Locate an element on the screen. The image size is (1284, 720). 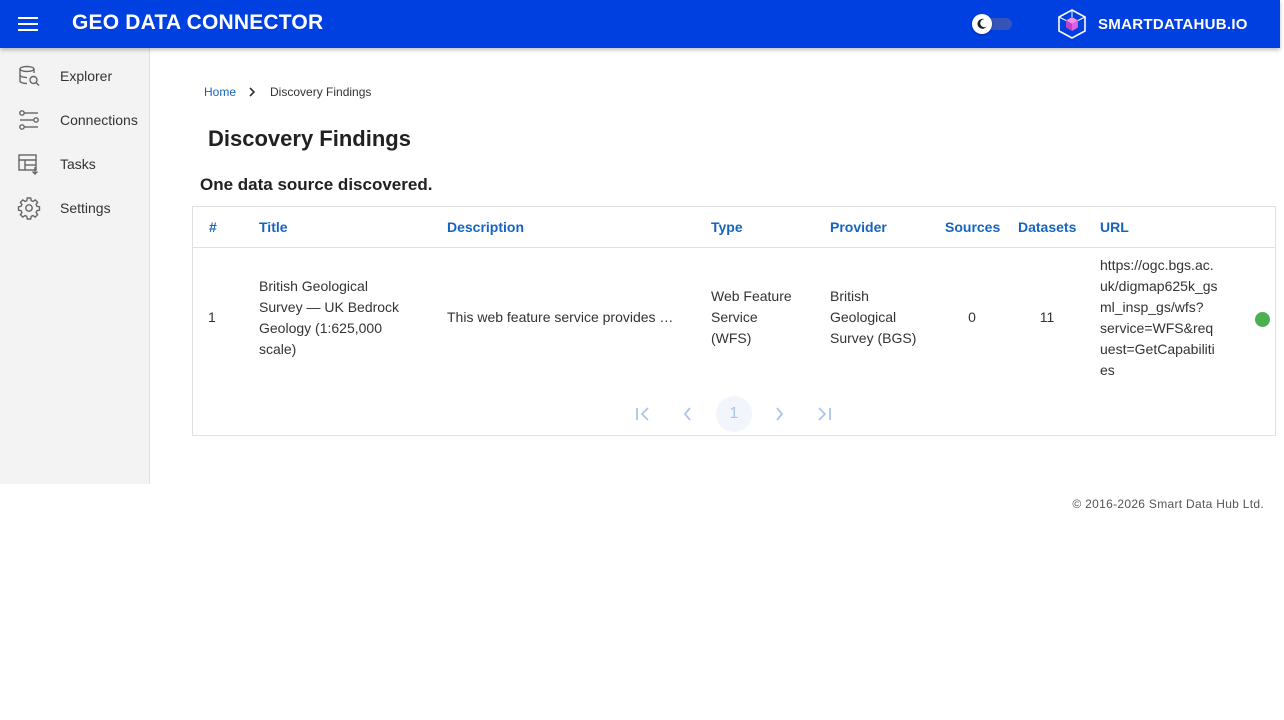
top-app-bar: GEO DATA CONNECTOR SMARTDATAHUB.IO is located at coordinates (640, 24).